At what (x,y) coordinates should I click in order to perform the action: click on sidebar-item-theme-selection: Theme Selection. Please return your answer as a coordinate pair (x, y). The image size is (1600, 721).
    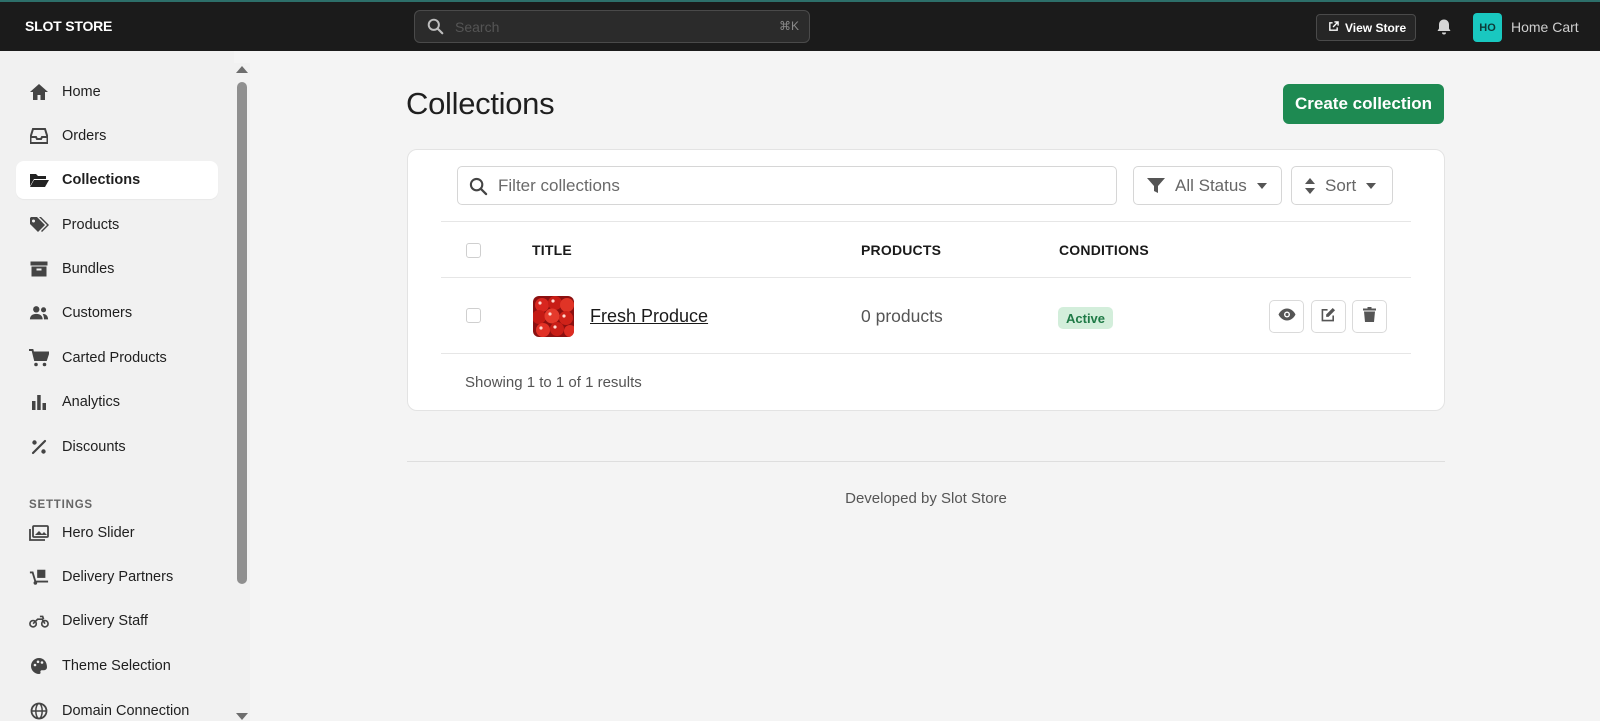
    Looking at the image, I should click on (117, 666).